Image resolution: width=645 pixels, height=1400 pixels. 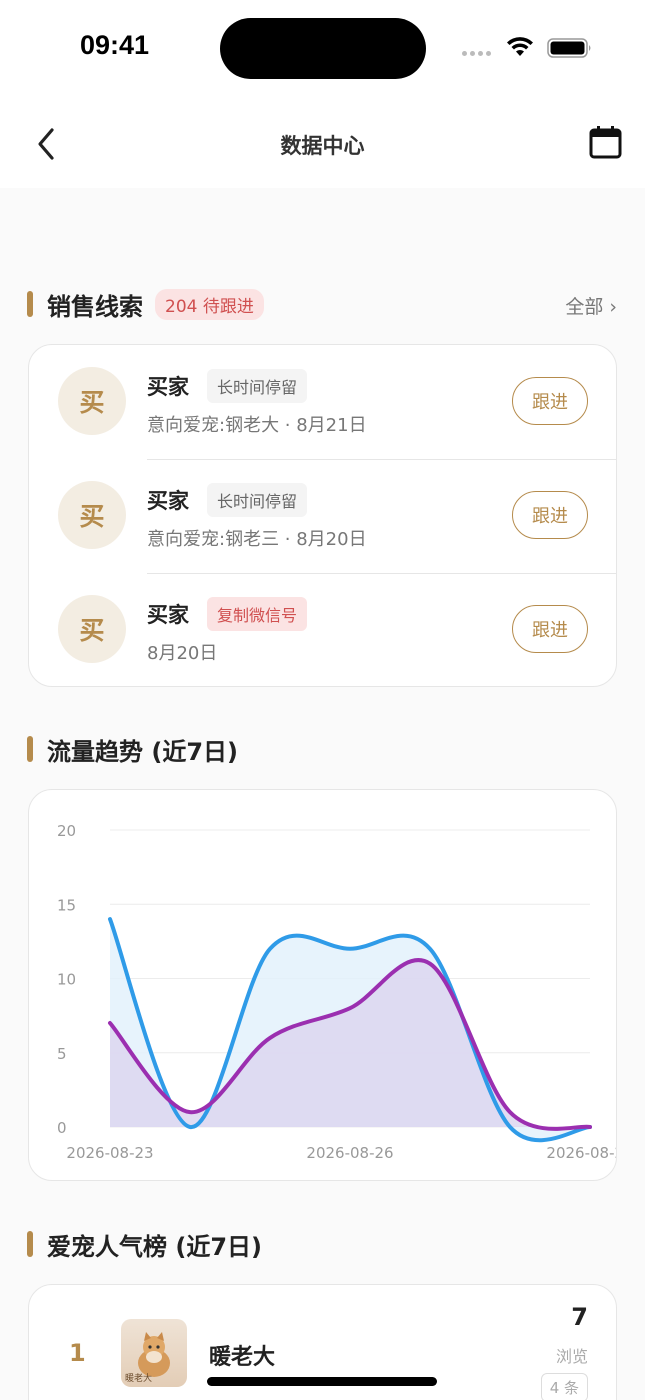 What do you see at coordinates (476, 53) in the screenshot?
I see `cellular-signal-icon` at bounding box center [476, 53].